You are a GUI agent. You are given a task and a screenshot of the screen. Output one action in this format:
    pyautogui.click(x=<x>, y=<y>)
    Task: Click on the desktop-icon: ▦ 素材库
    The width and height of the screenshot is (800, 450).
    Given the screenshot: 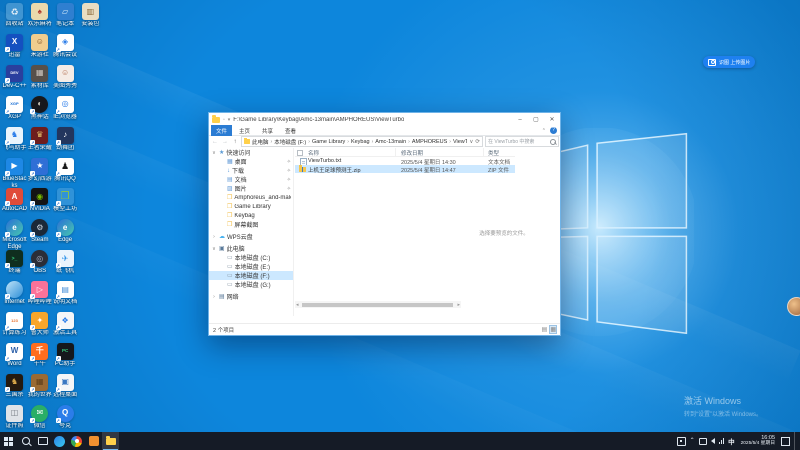 What is the action you would take?
    pyautogui.click(x=39, y=77)
    